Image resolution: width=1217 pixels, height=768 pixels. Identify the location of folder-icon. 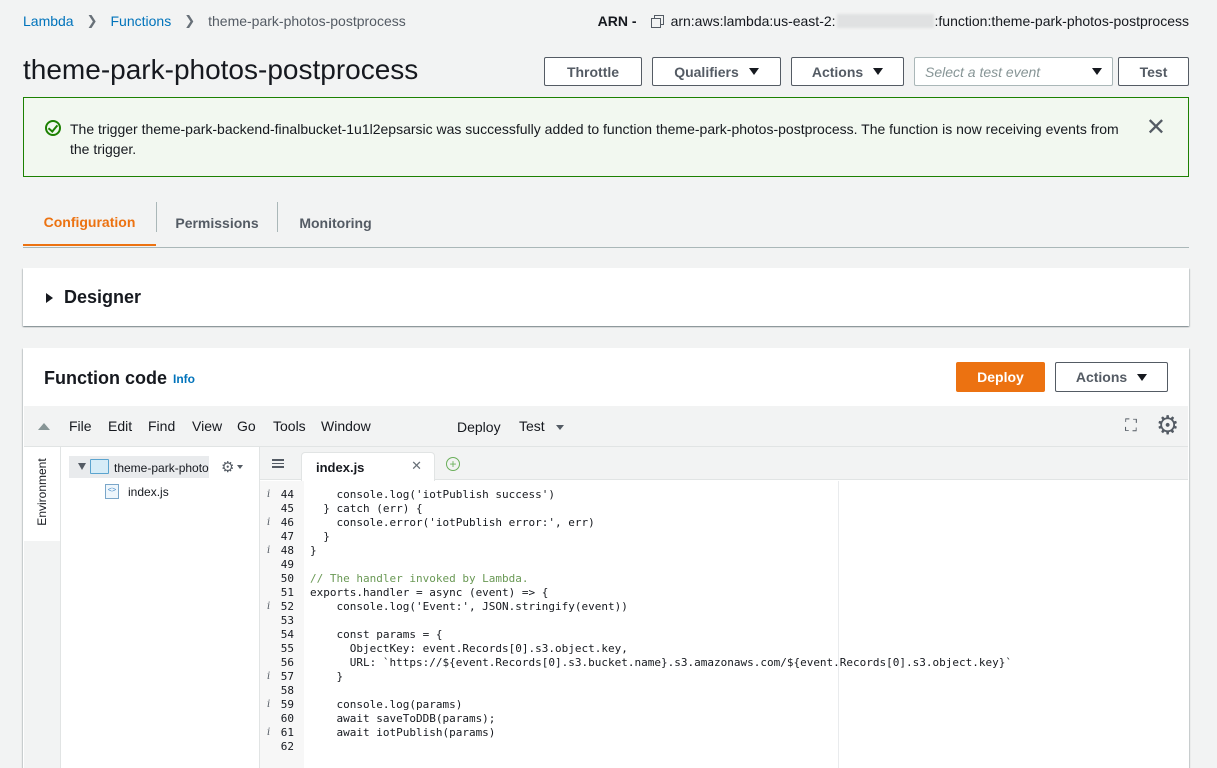
(99, 466).